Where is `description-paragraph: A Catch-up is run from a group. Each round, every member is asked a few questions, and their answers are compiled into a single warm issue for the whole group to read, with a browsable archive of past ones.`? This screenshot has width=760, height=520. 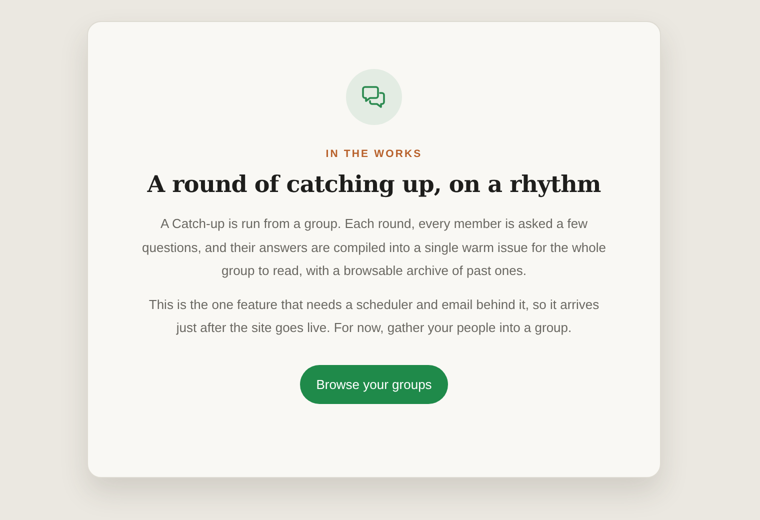
description-paragraph: A Catch-up is run from a group. Each round, every member is asked a few questions, and their answers are compiled into a single warm issue for the whole group to read, with a browsable archive of past ones. is located at coordinates (374, 247).